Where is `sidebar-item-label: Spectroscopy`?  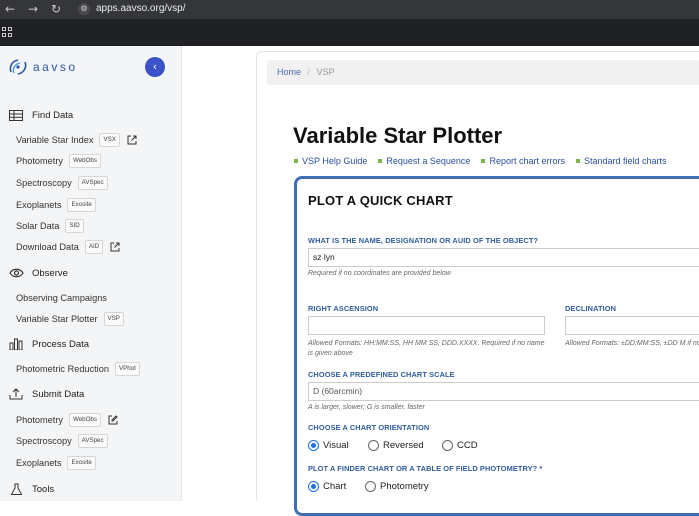
sidebar-item-label: Spectroscopy is located at coordinates (44, 441).